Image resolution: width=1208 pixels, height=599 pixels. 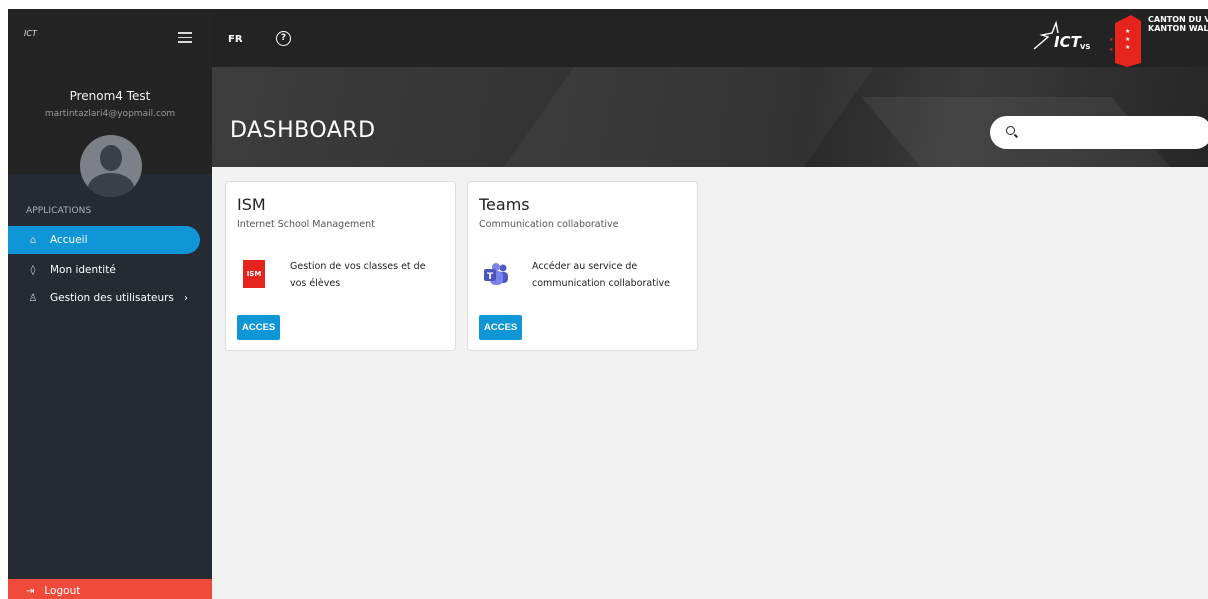 What do you see at coordinates (254, 274) in the screenshot?
I see `ism-logo-icon: ISM` at bounding box center [254, 274].